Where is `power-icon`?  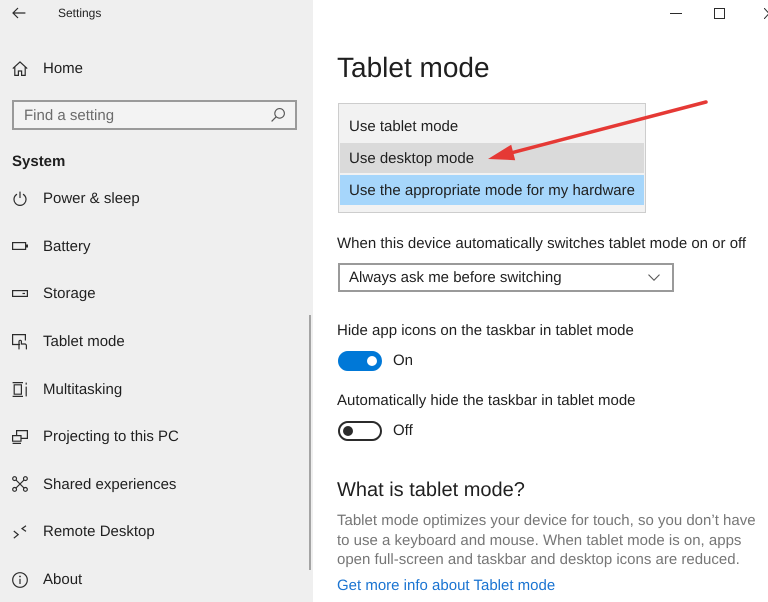
power-icon is located at coordinates (20, 198).